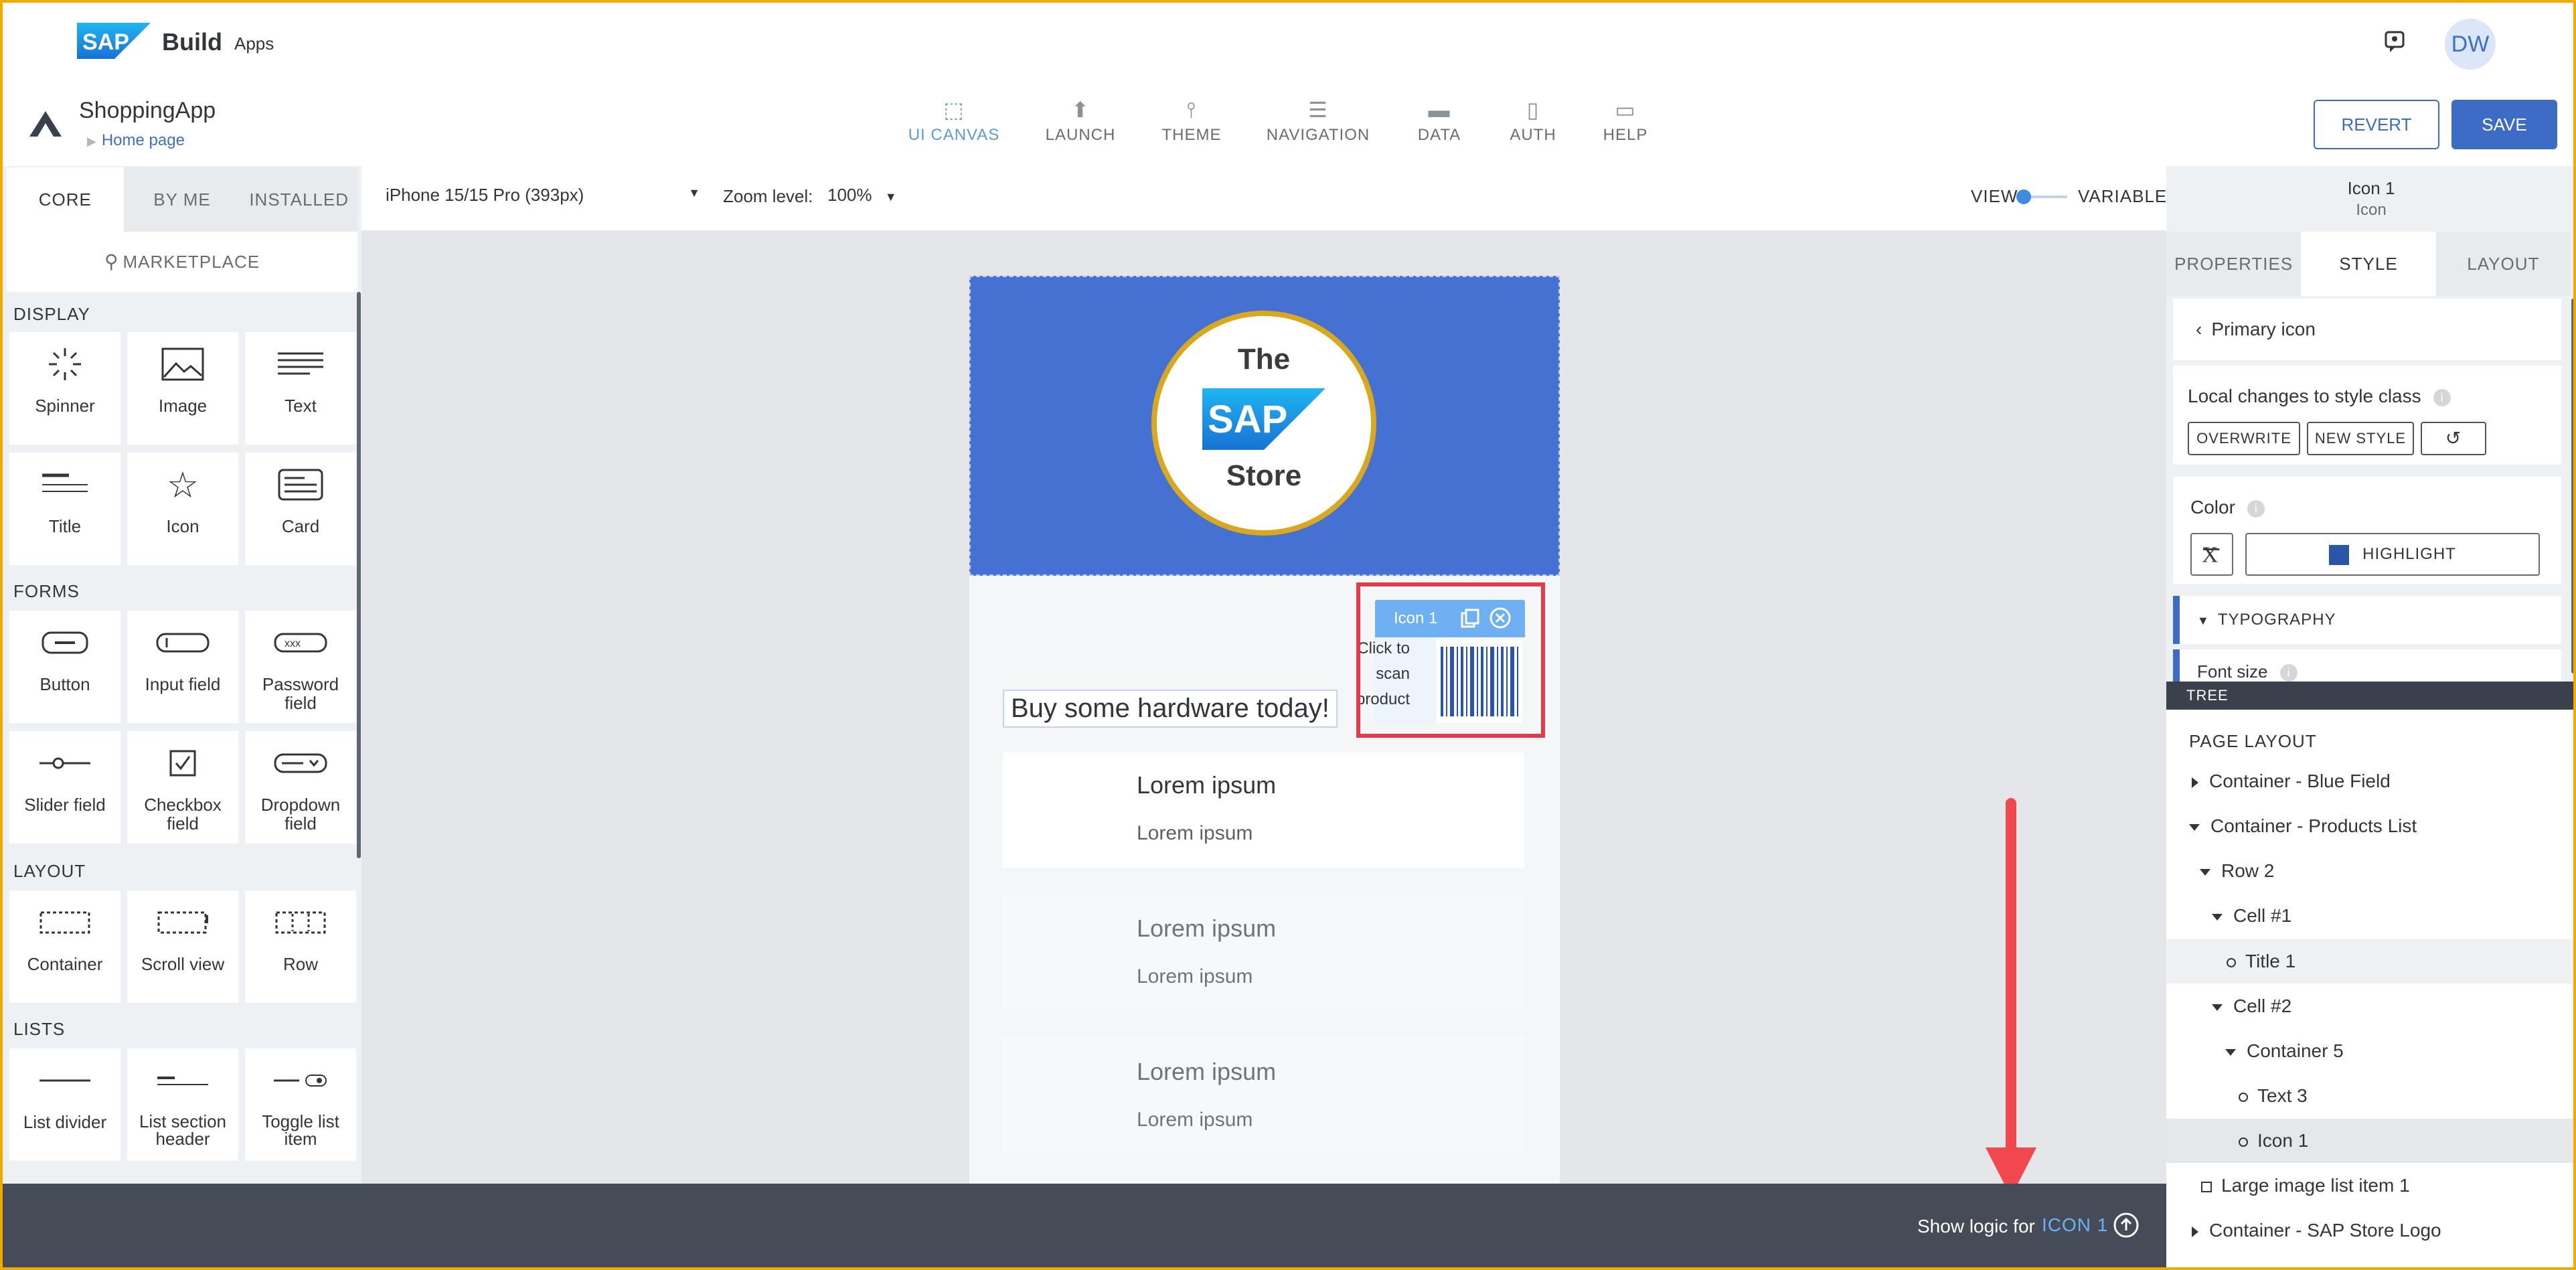  I want to click on breadcrumb-page: Home page, so click(144, 140).